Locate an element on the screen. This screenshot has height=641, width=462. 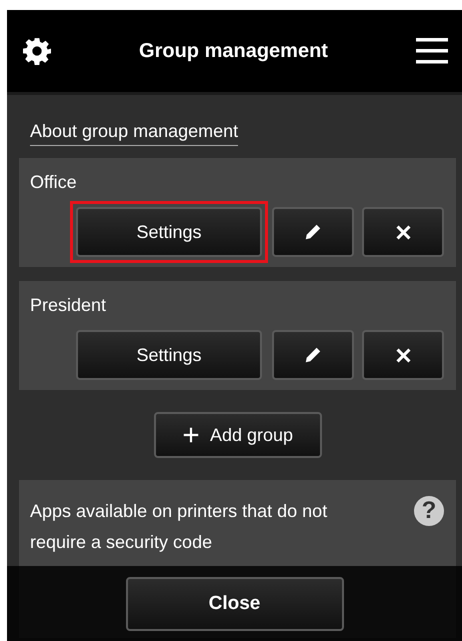
menu-icon is located at coordinates (432, 51).